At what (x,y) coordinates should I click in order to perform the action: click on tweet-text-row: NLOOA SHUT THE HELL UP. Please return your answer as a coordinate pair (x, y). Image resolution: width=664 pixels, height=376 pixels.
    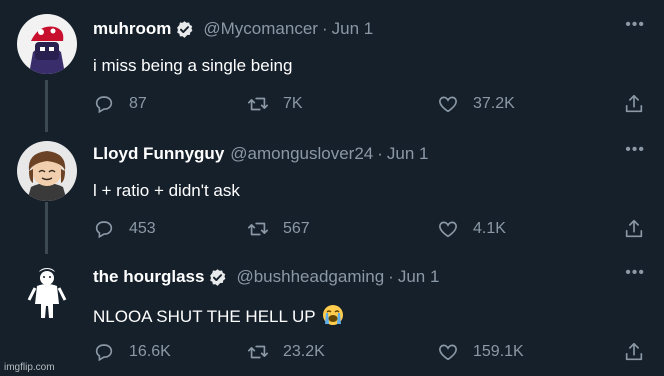
    Looking at the image, I should click on (218, 315).